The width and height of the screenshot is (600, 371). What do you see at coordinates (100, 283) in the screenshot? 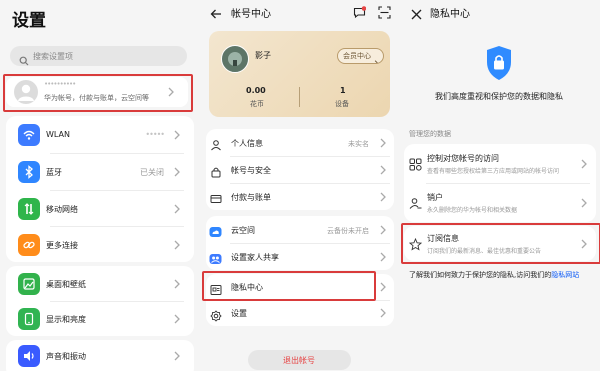
I see `settings-item-wallpaper: 桌面和壁纸` at bounding box center [100, 283].